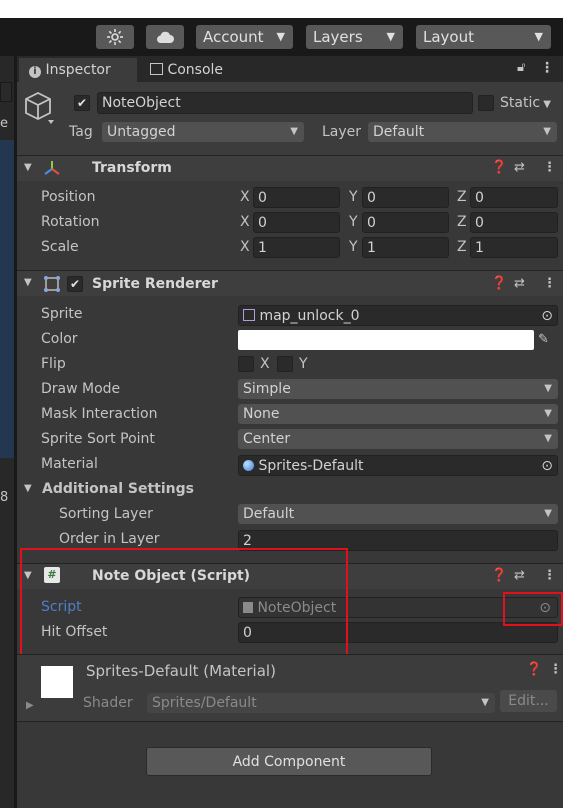 This screenshot has height=808, width=563. I want to click on draw-mode-dropdown: Simple ▼, so click(398, 389).